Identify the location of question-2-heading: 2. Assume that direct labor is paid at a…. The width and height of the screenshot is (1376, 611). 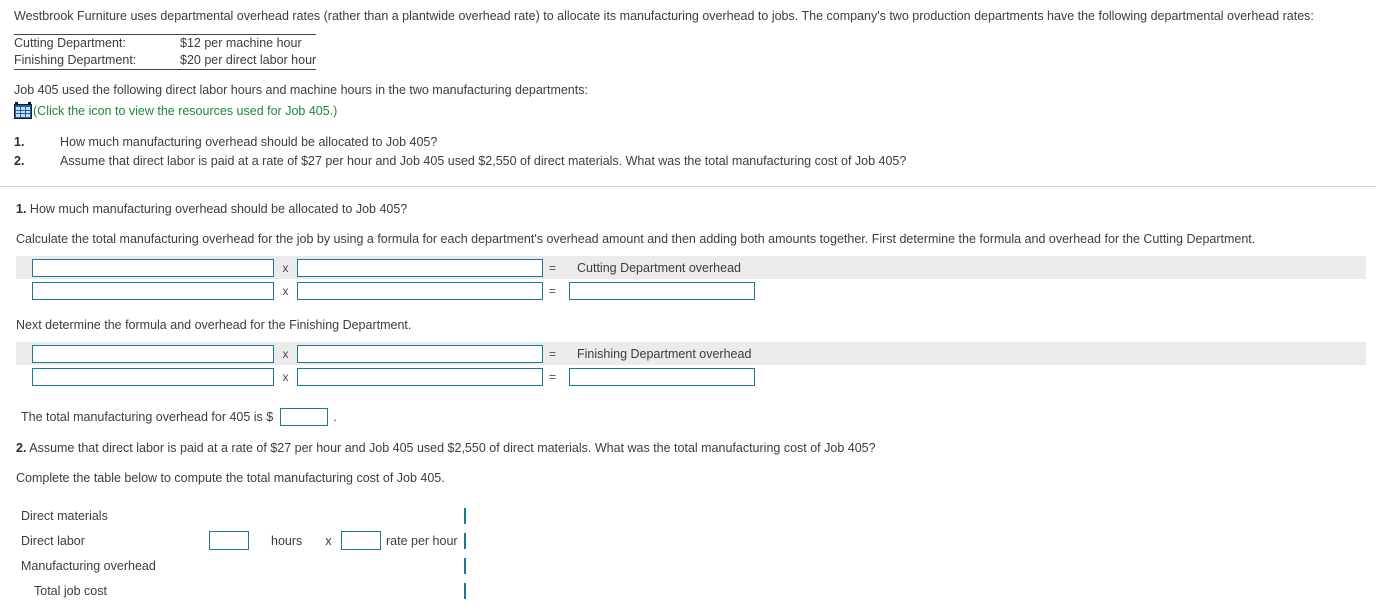
(691, 448).